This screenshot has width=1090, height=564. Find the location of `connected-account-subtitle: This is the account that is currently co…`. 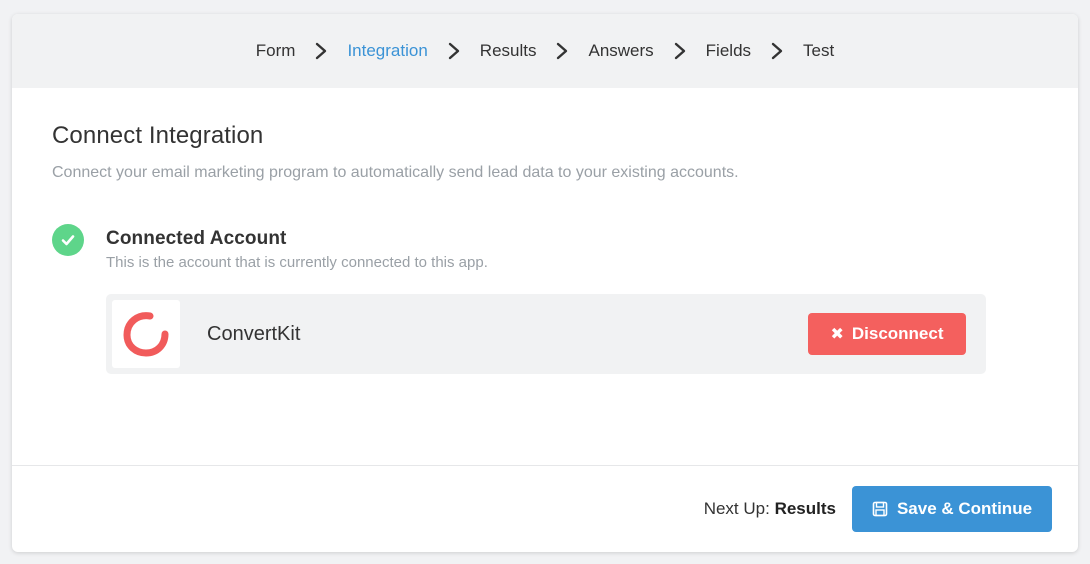

connected-account-subtitle: This is the account that is currently co… is located at coordinates (297, 262).